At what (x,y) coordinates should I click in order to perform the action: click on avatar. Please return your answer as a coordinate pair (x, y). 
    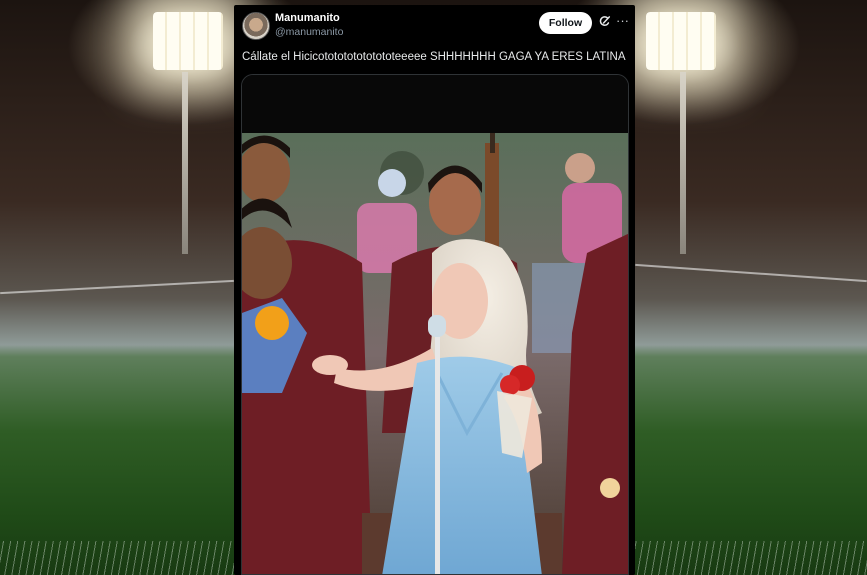
    Looking at the image, I should click on (256, 26).